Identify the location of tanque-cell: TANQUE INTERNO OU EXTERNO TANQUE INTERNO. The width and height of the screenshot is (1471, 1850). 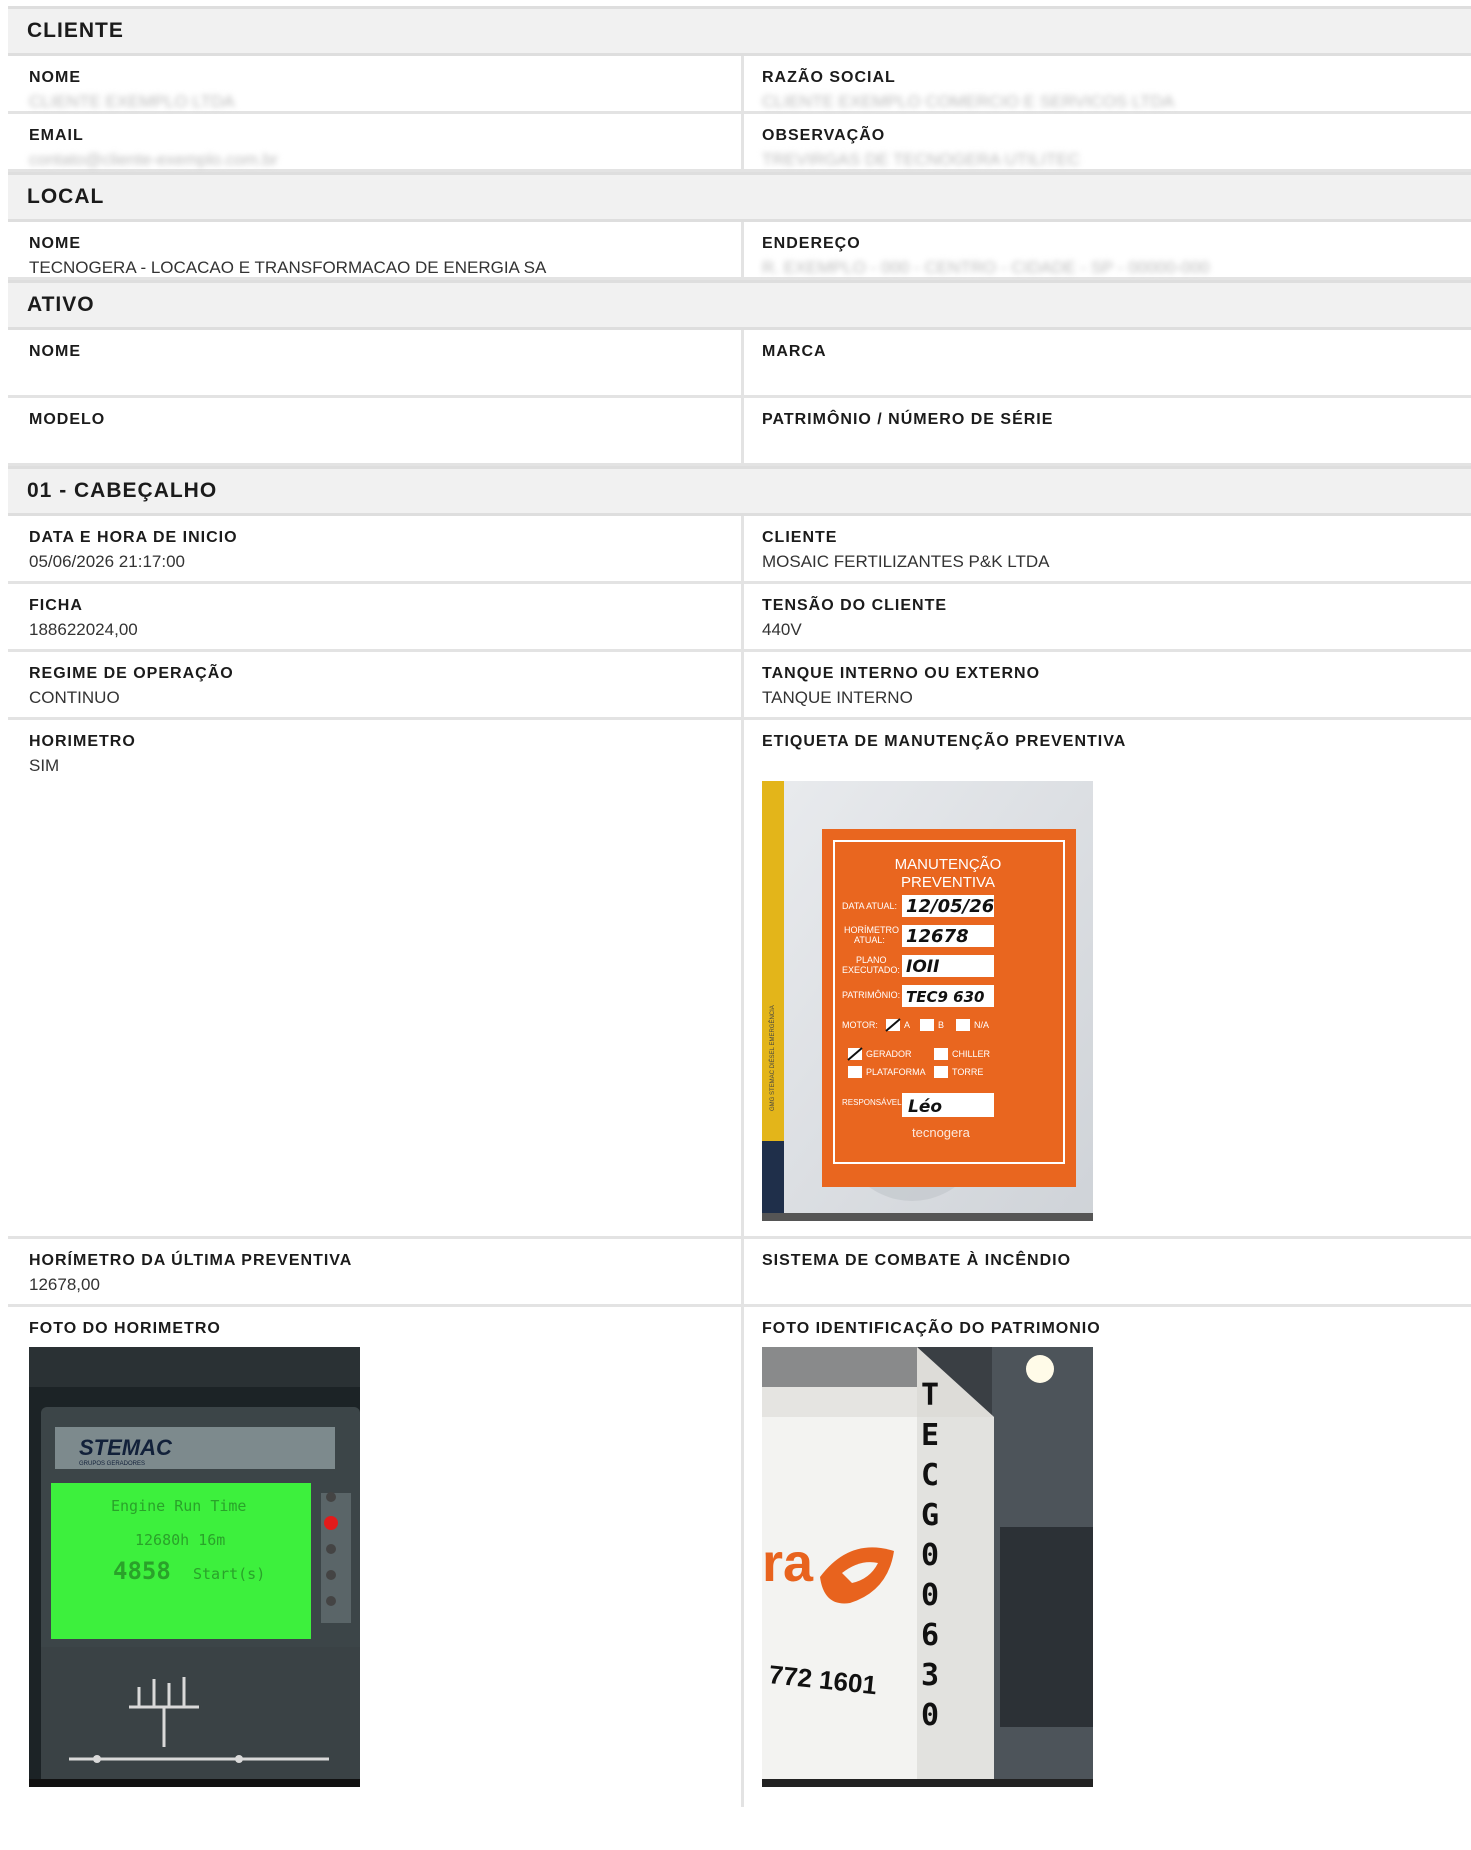
(1107, 684).